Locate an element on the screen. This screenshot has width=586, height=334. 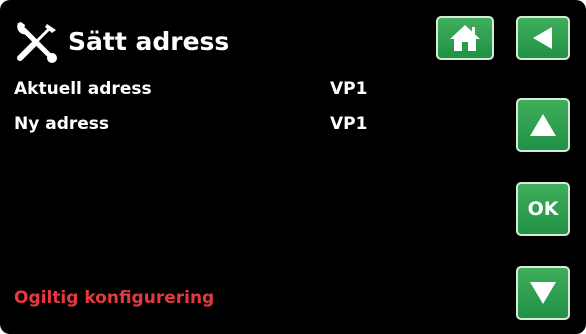
back-button is located at coordinates (543, 38).